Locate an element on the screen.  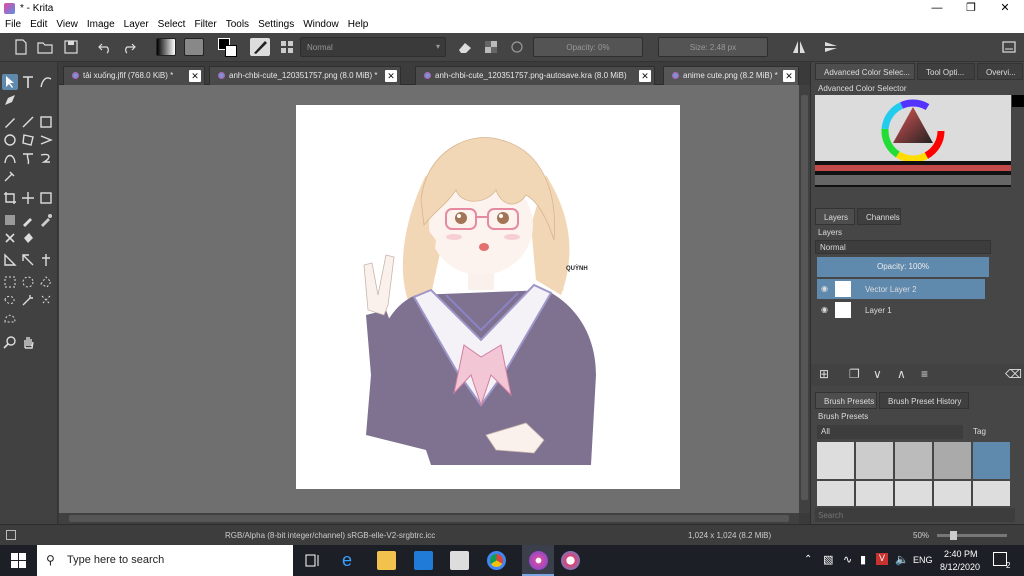
freehand-brush-tool-icon is located at coordinates (10, 122).